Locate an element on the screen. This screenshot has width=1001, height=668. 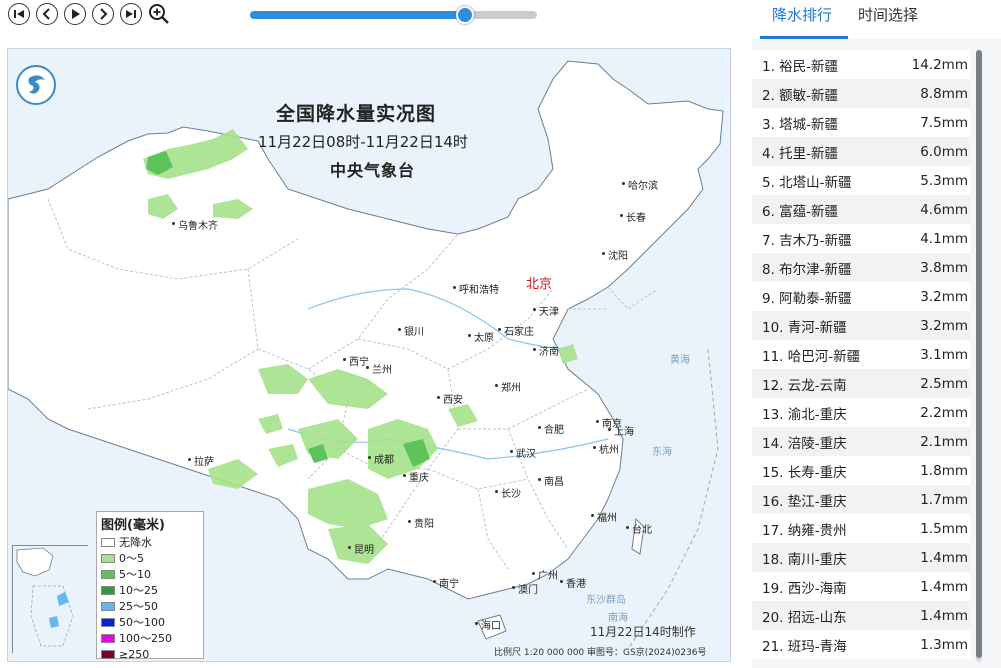
previous-frame-button is located at coordinates (47, 14).